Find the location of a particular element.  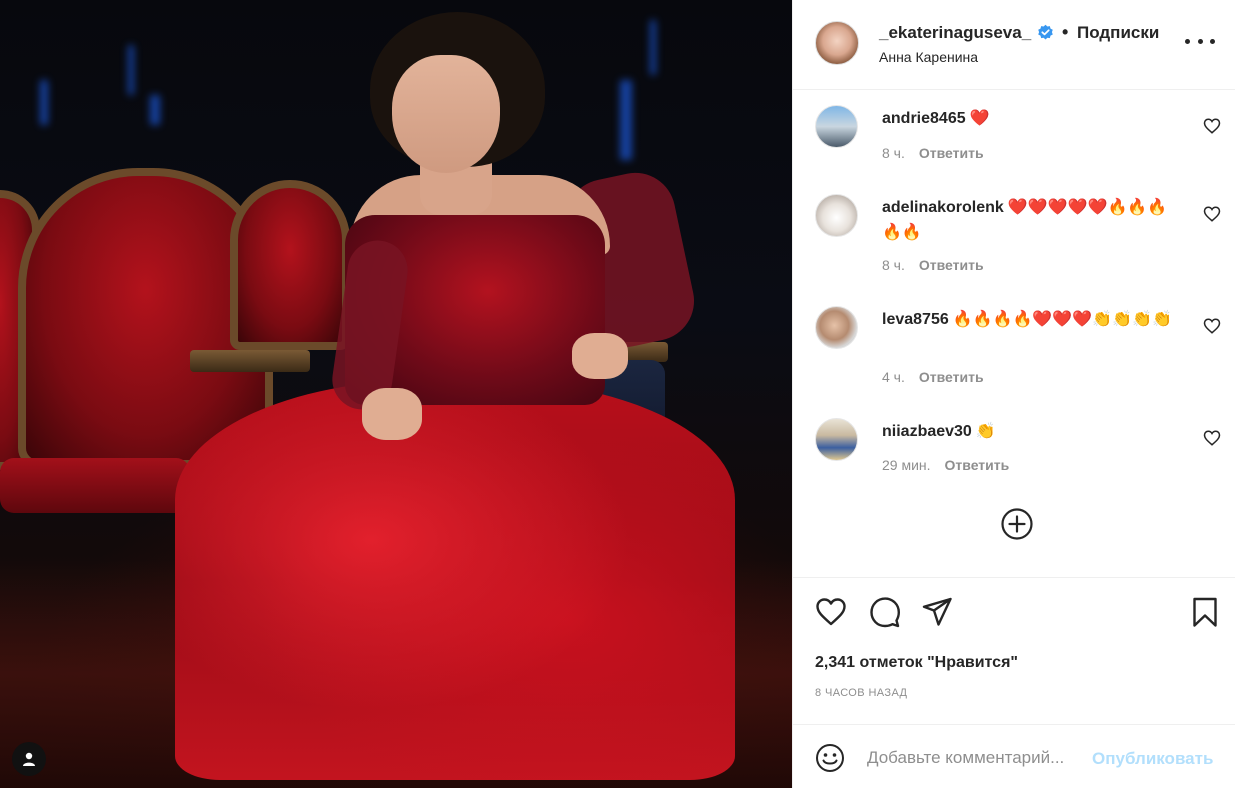

comment-meta: 4 ч. Ответить is located at coordinates (933, 377).